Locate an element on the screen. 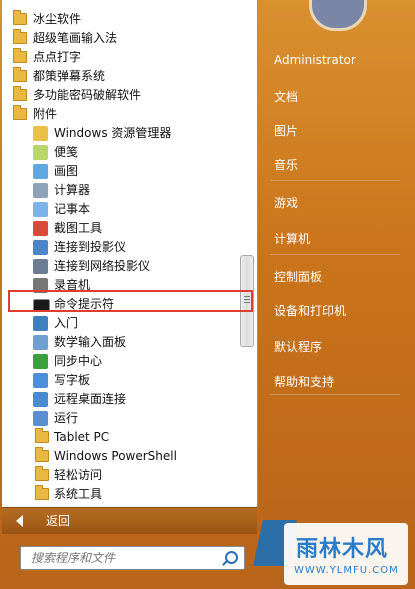  item-label: 连接到投影仪 is located at coordinates (90, 247).